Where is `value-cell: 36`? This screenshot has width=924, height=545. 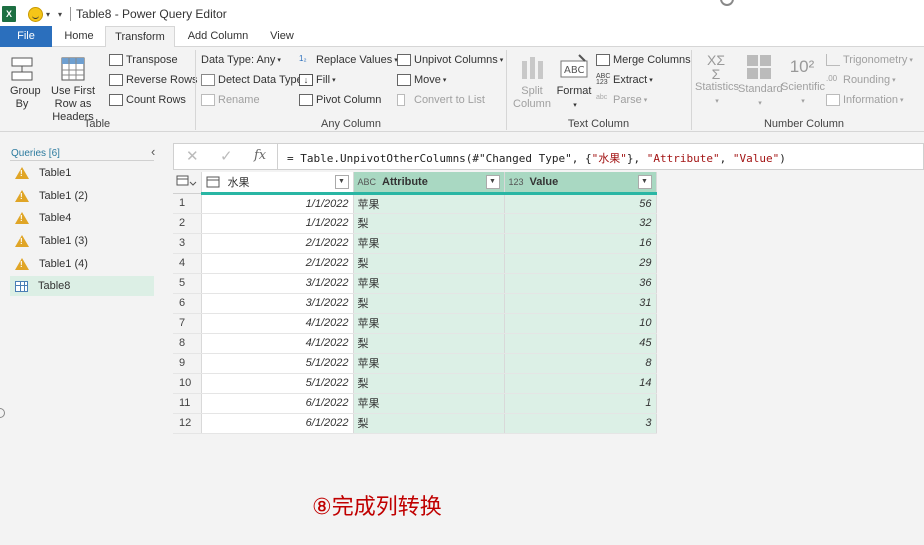
value-cell: 36 is located at coordinates (580, 283).